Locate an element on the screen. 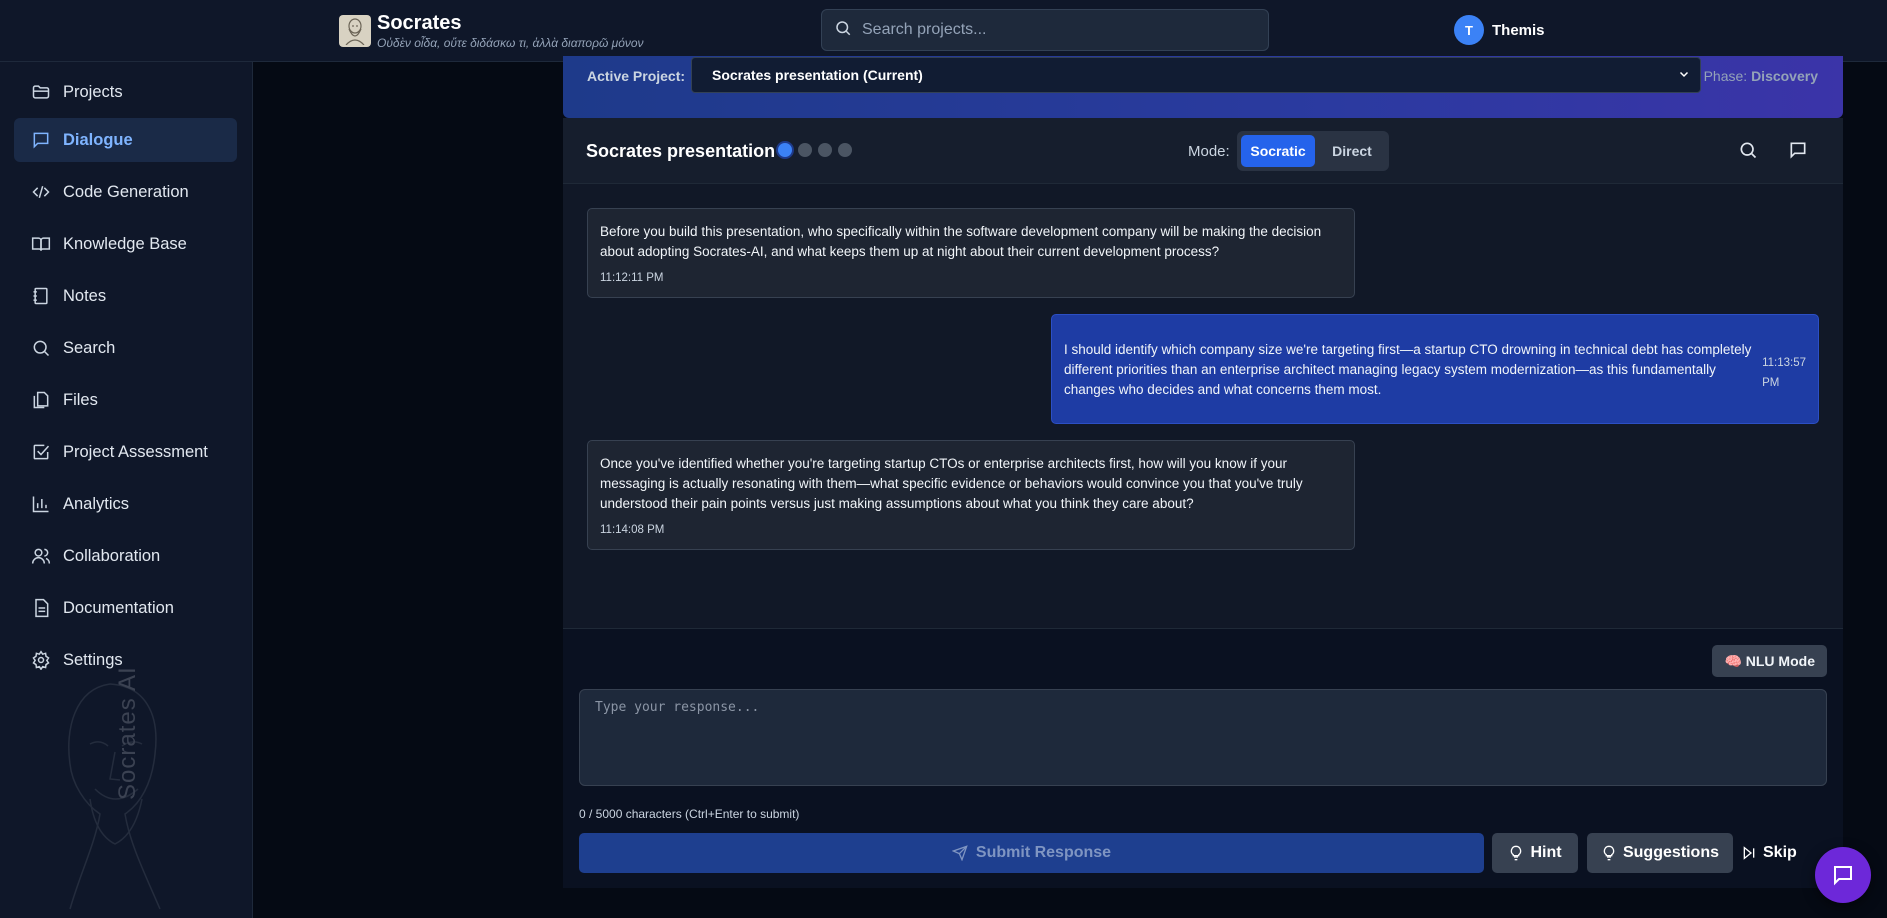  sidebar-item-label: Notes is located at coordinates (85, 295).